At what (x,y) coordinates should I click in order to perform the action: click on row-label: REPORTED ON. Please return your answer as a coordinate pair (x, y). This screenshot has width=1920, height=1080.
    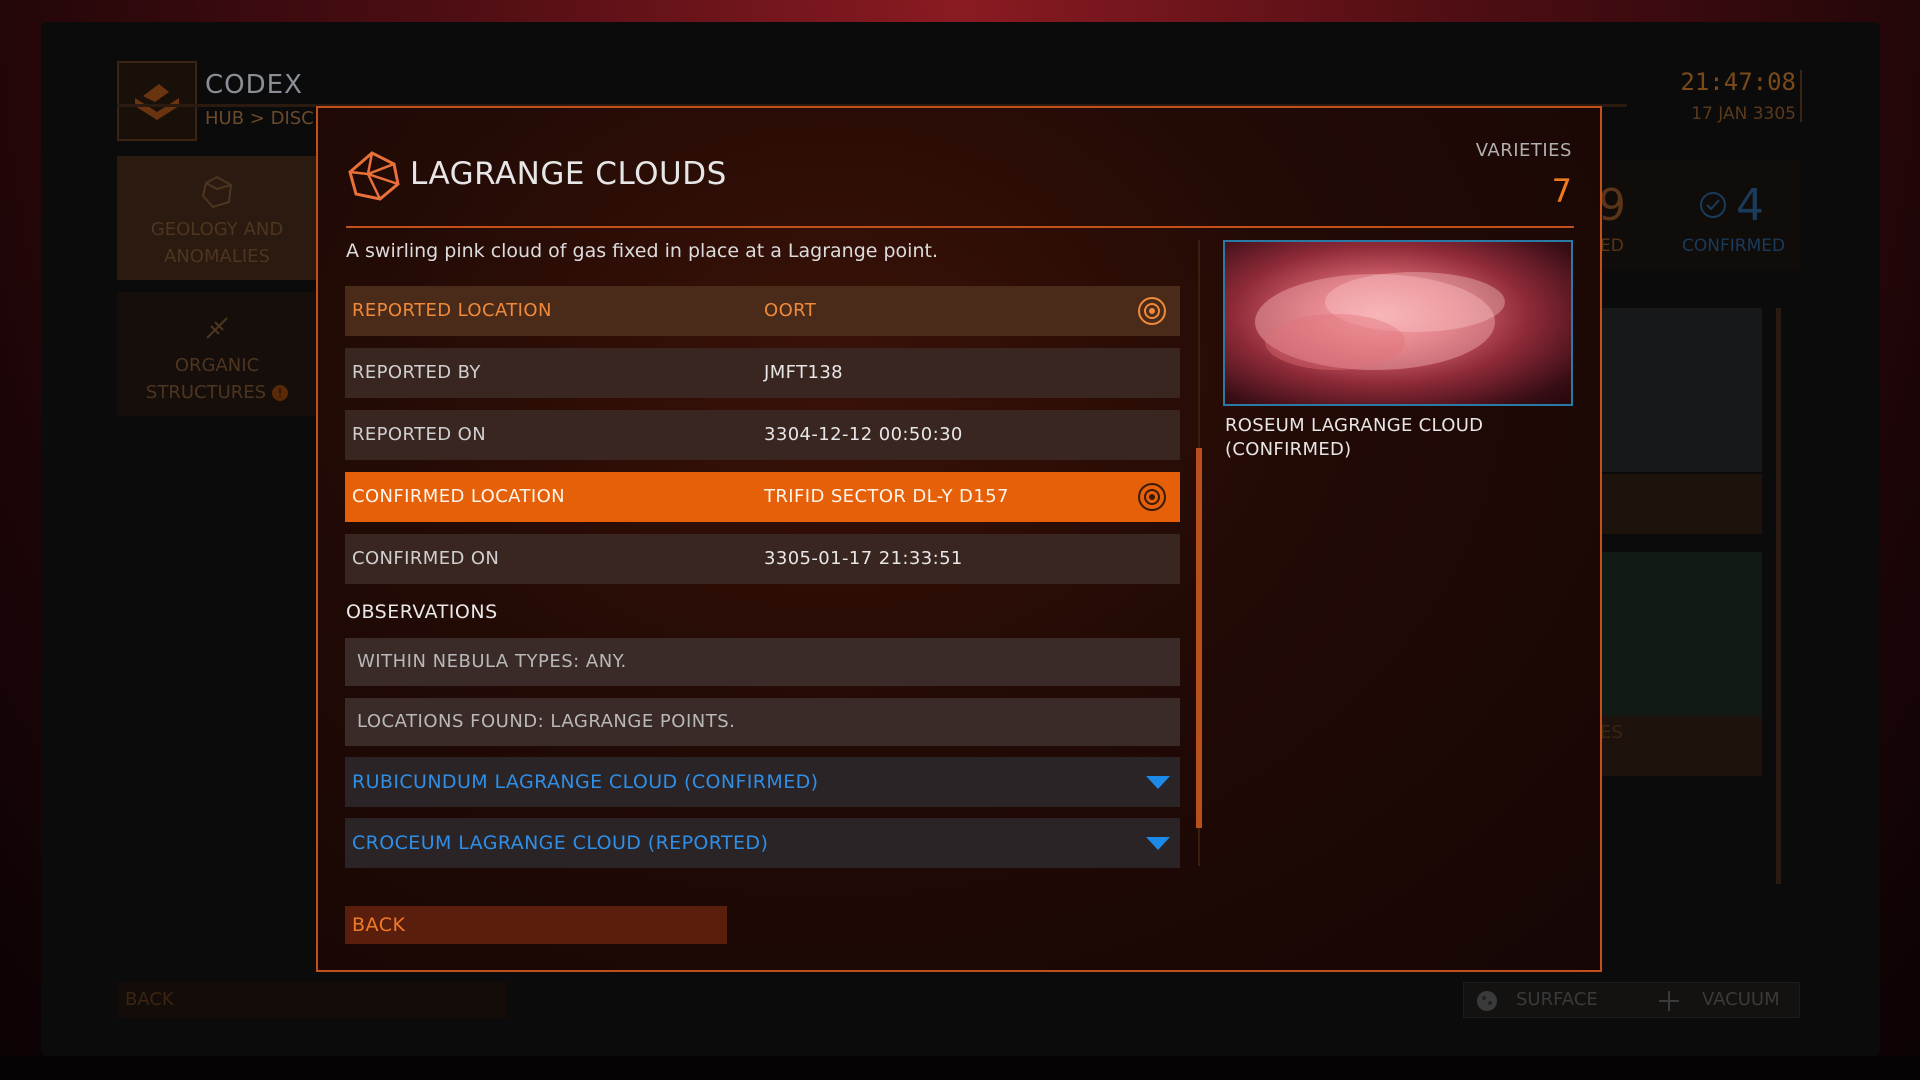
    Looking at the image, I should click on (419, 434).